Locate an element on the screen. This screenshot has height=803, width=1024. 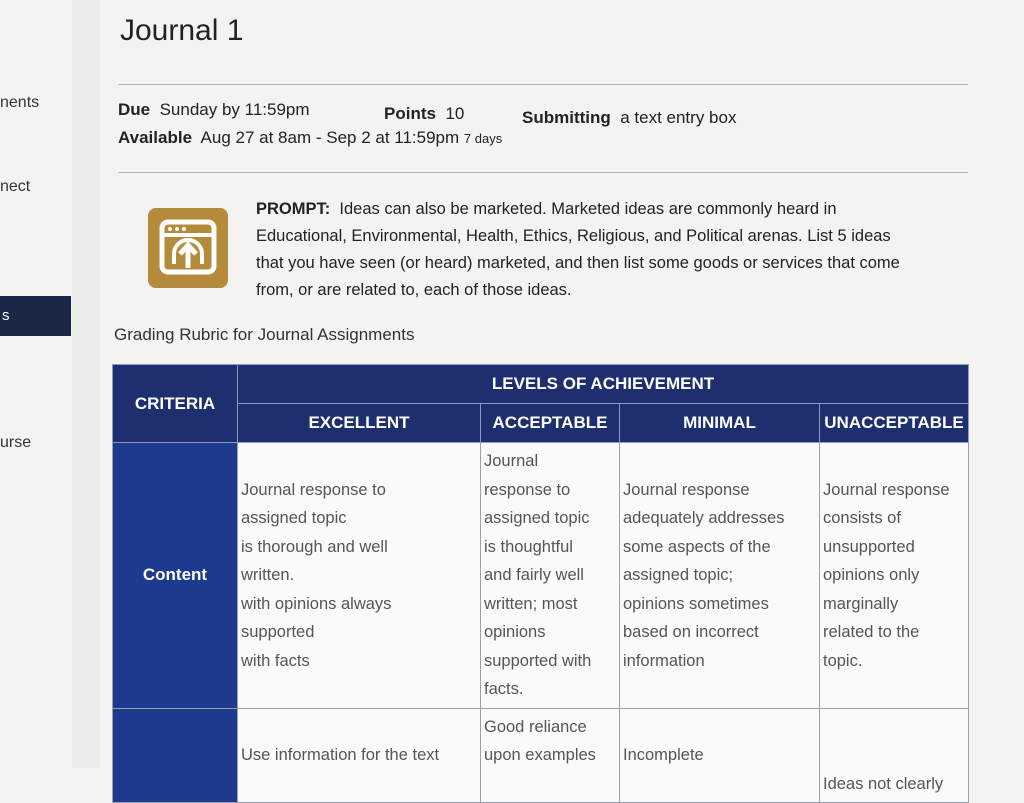
rubric-cell-line: unsupported is located at coordinates (869, 546).